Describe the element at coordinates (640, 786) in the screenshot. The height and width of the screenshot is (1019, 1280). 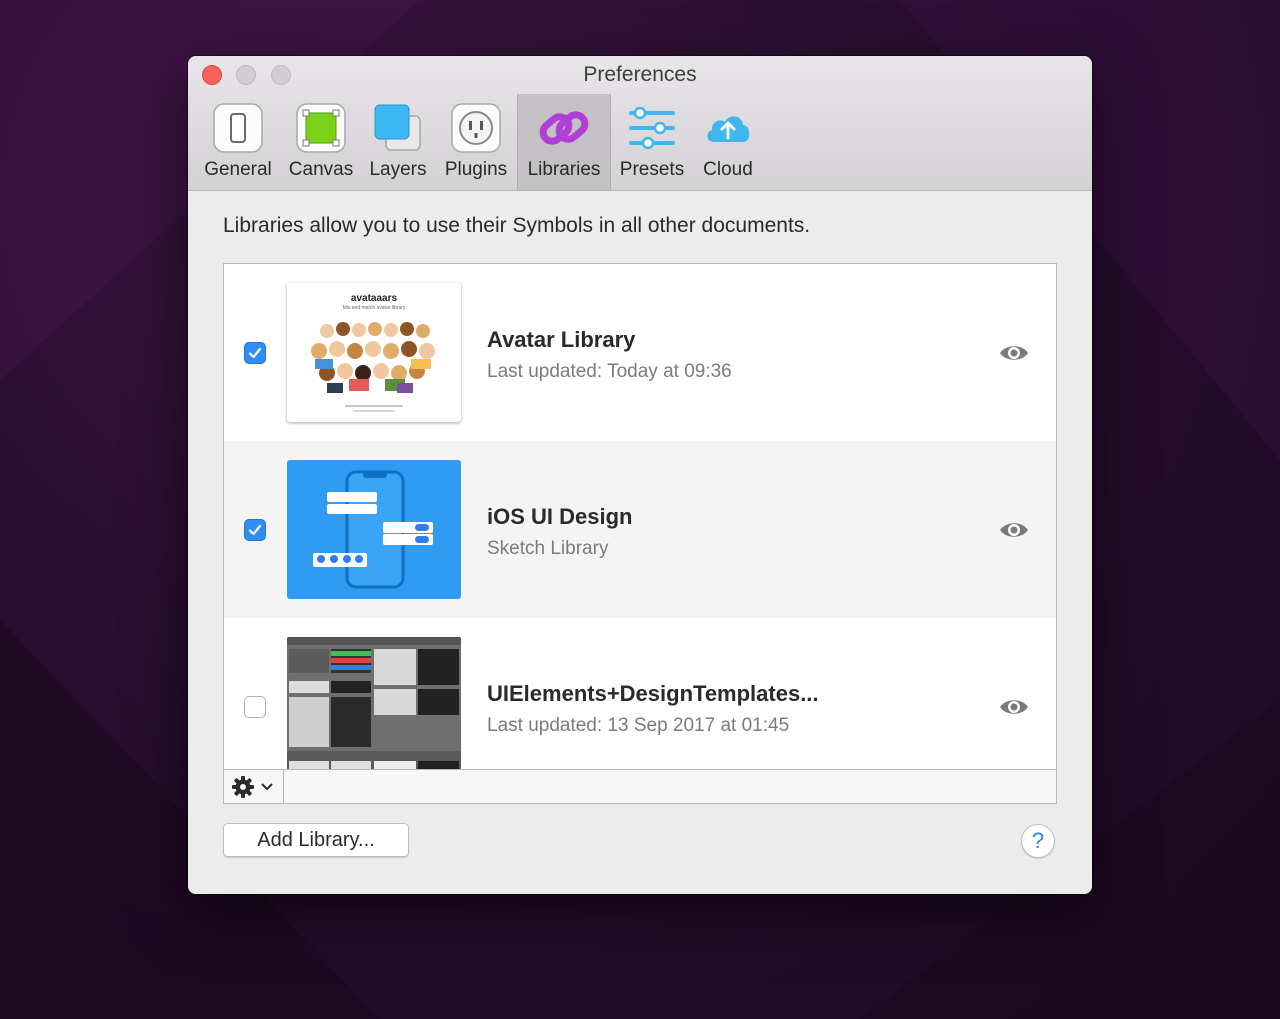
I see `list-footer-bar` at that location.